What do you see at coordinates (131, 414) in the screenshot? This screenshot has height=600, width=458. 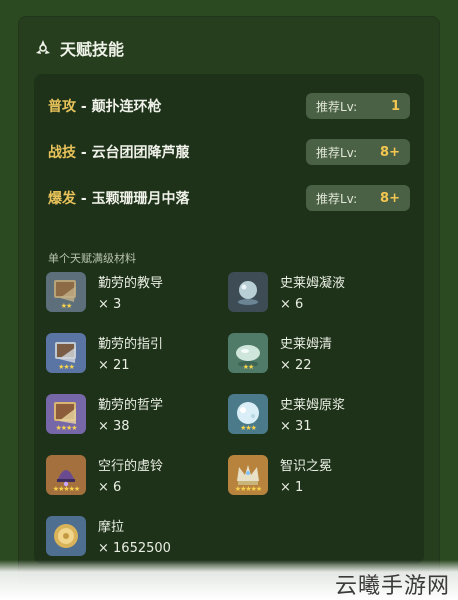 I see `material-item: ★★★★ 勤劳的哲学 × 38` at bounding box center [131, 414].